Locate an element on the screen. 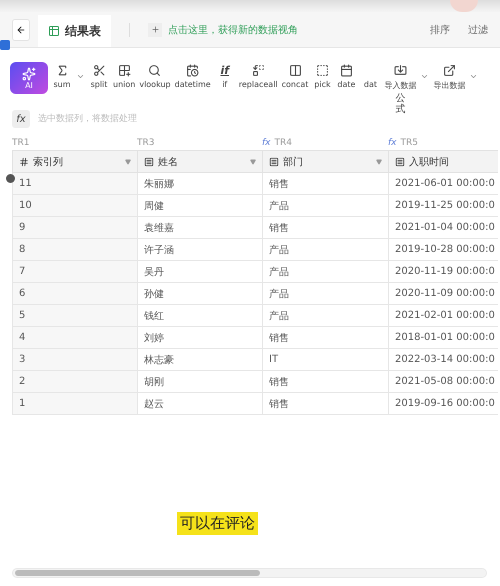 The width and height of the screenshot is (500, 586). formula-tool: dat is located at coordinates (370, 75).